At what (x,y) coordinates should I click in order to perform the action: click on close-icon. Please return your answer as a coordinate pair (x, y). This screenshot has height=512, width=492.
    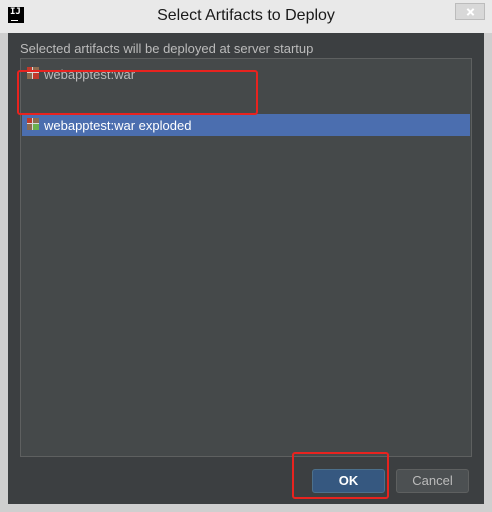
    Looking at the image, I should click on (470, 11).